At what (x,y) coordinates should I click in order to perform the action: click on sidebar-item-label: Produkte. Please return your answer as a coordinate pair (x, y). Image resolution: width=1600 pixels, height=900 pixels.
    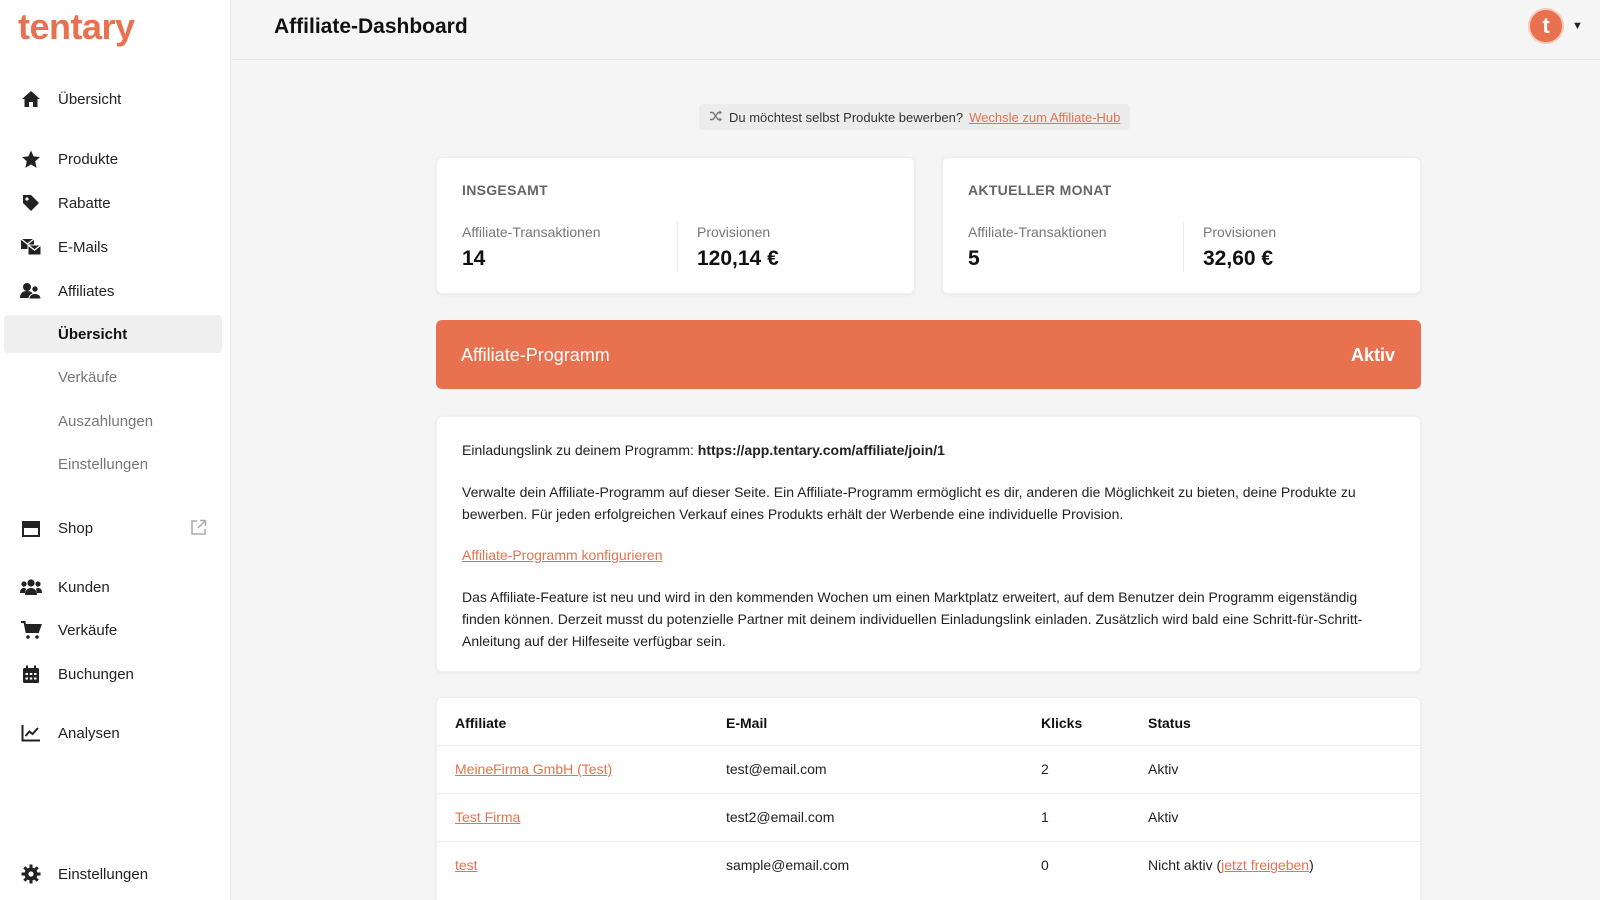
    Looking at the image, I should click on (88, 159).